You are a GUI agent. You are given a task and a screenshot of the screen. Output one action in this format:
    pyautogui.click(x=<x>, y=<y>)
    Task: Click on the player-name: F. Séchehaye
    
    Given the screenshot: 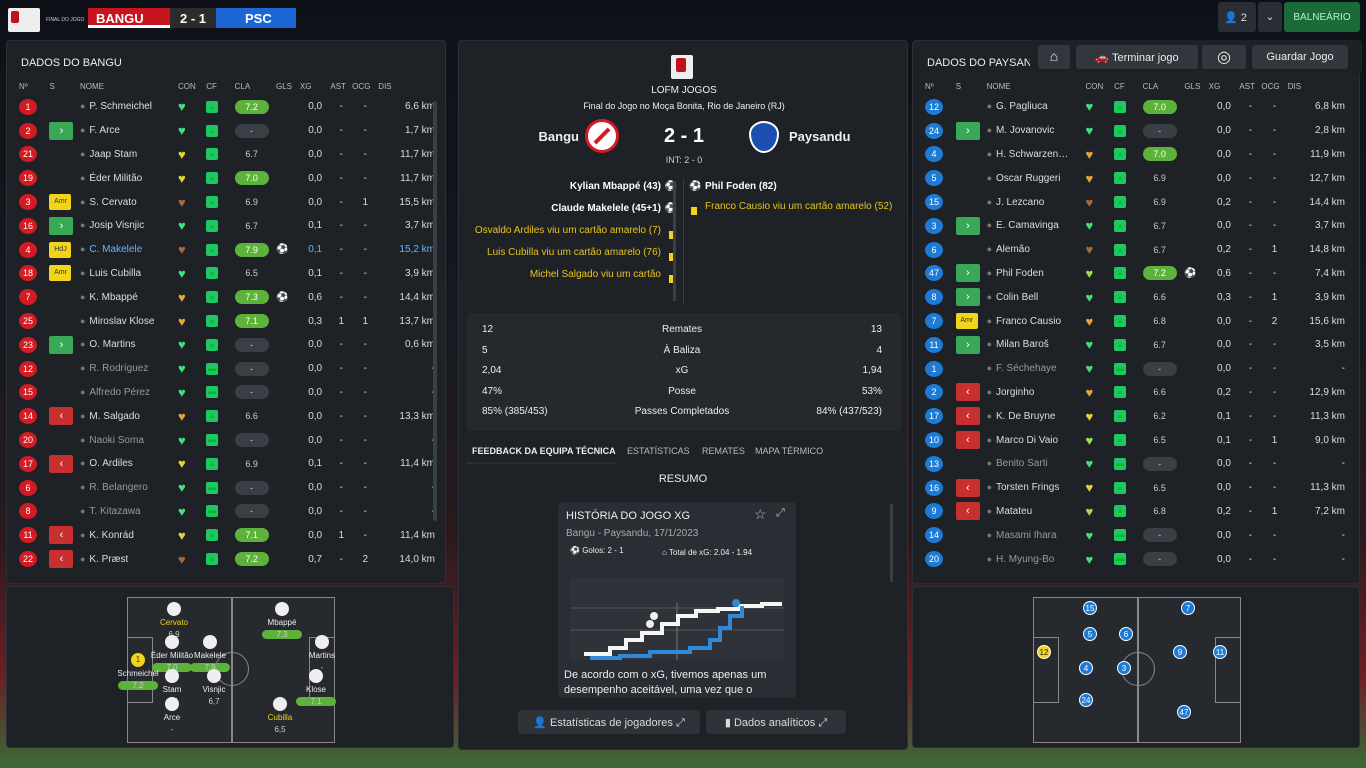 What is the action you would take?
    pyautogui.click(x=1026, y=368)
    